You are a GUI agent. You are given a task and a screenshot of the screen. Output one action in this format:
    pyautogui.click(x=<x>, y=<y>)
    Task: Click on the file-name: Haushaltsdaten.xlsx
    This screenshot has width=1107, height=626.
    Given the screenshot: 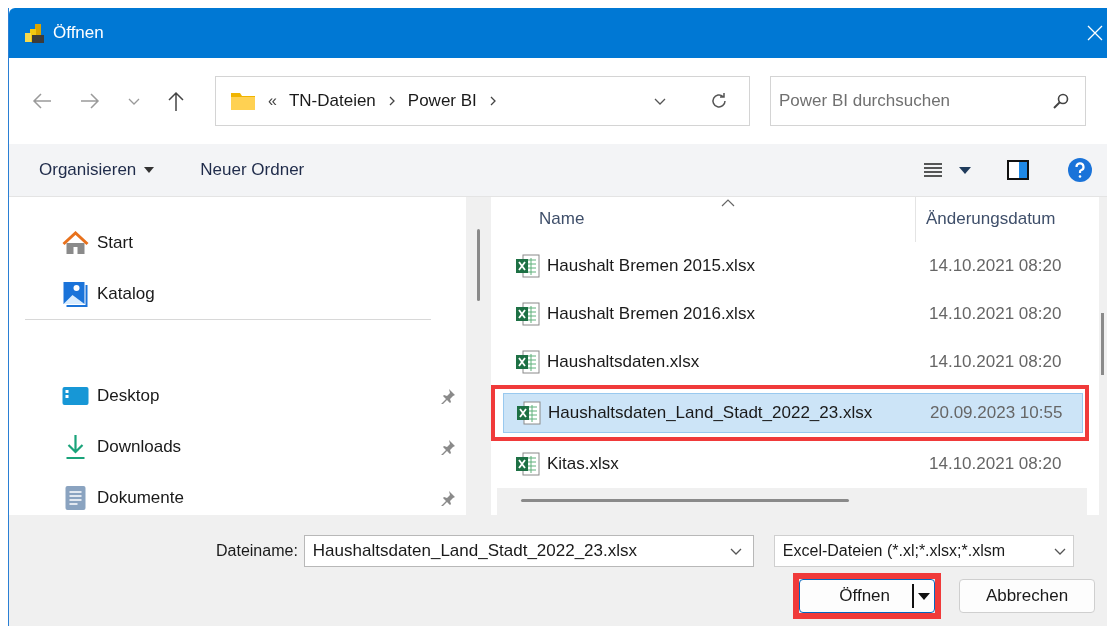 What is the action you would take?
    pyautogui.click(x=624, y=361)
    